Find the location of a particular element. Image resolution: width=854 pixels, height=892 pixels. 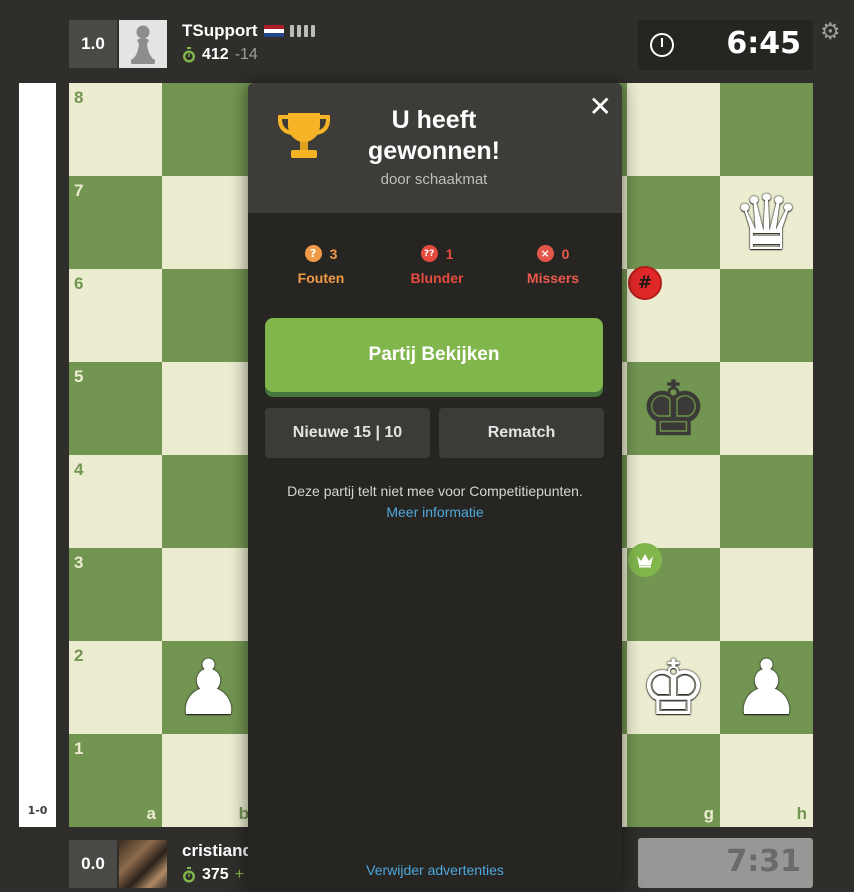

square-h1: h is located at coordinates (766, 780).